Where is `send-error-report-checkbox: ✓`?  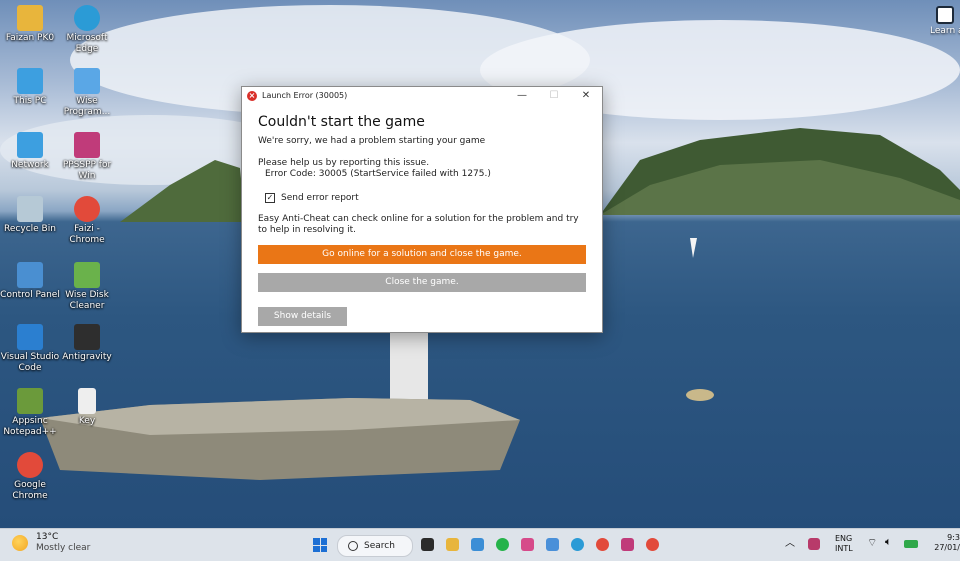 send-error-report-checkbox: ✓ is located at coordinates (270, 198).